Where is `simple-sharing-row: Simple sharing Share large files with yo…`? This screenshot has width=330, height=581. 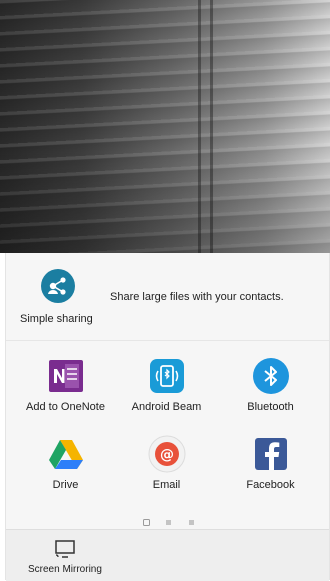
simple-sharing-row: Simple sharing Share large files with yo… is located at coordinates (167, 296).